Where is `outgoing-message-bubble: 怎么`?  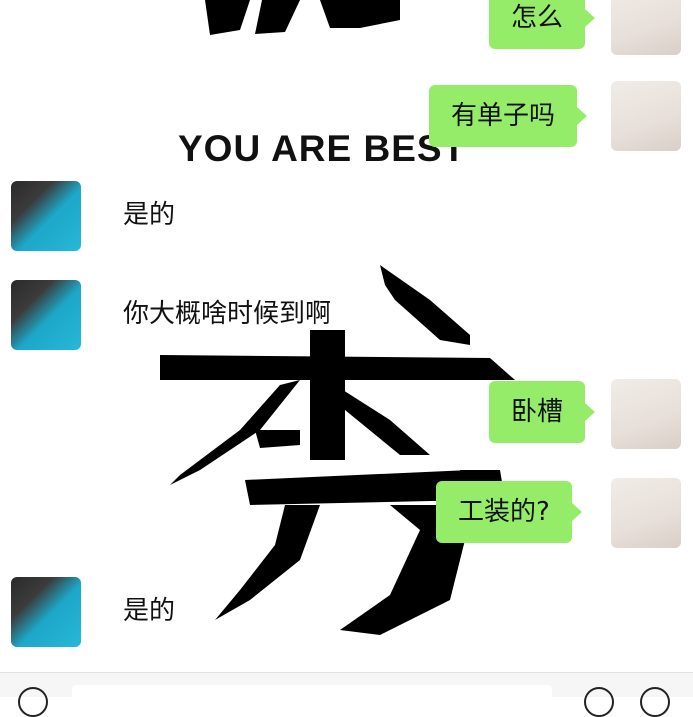
outgoing-message-bubble: 怎么 is located at coordinates (542, 24).